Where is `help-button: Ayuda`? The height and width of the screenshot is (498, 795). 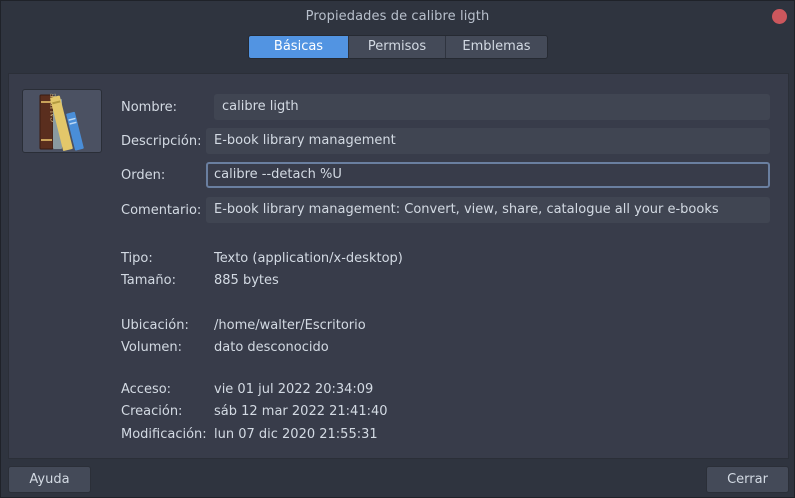
help-button: Ayuda is located at coordinates (49, 479).